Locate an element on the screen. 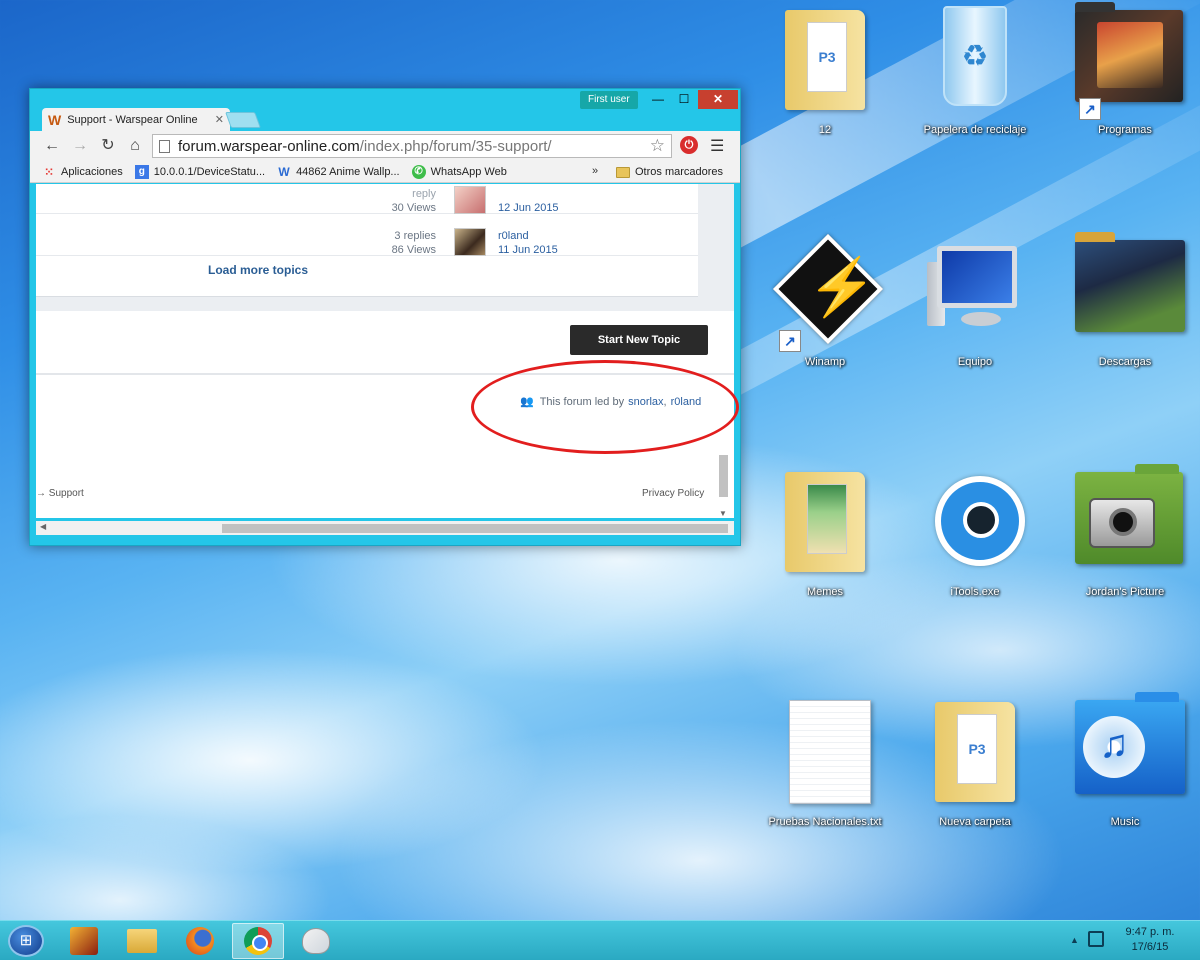  close-button: ✕ is located at coordinates (718, 99).